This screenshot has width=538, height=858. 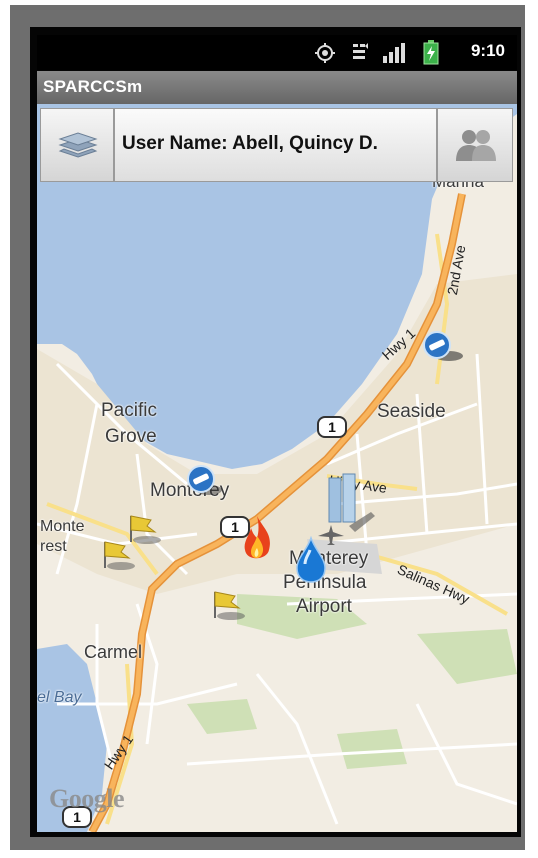 What do you see at coordinates (93, 86) in the screenshot?
I see `app-title: SPARCCSm` at bounding box center [93, 86].